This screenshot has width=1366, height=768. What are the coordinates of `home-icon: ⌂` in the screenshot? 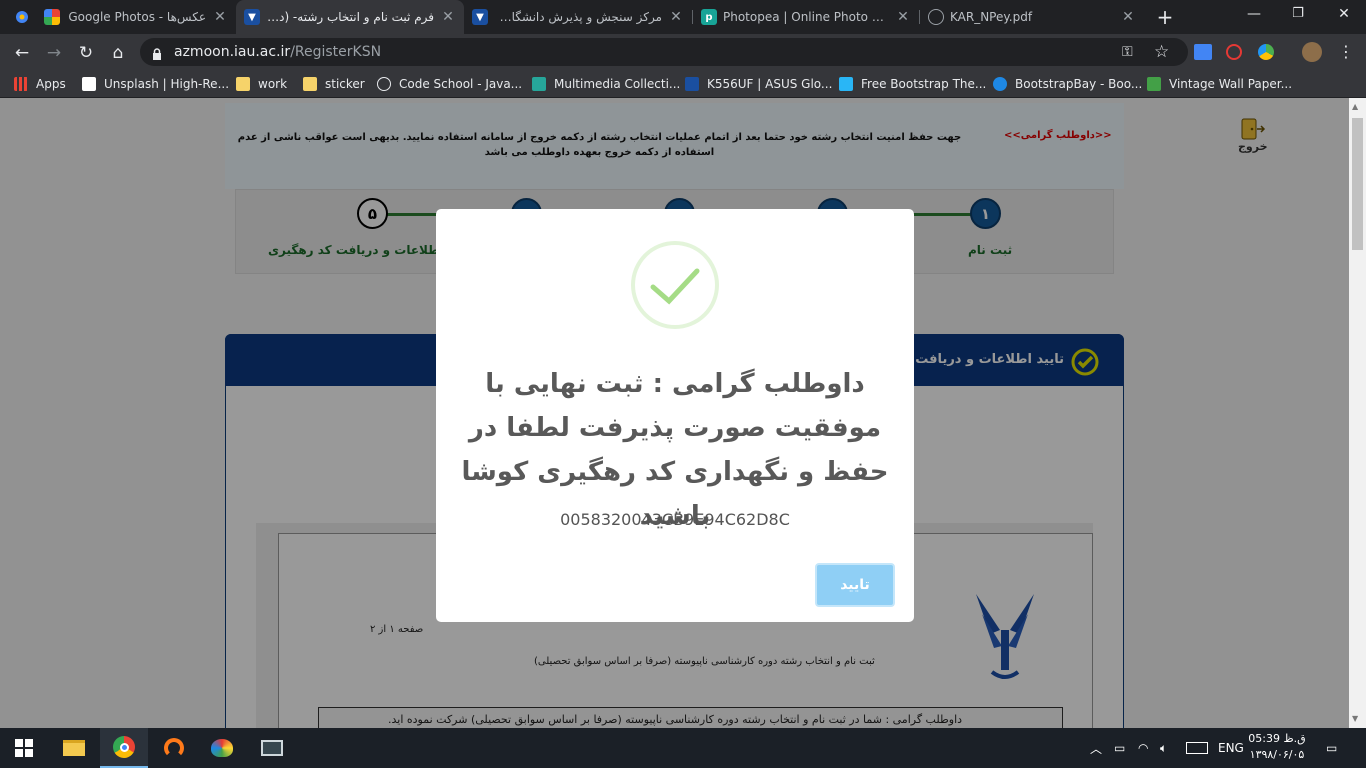 It's located at (118, 53).